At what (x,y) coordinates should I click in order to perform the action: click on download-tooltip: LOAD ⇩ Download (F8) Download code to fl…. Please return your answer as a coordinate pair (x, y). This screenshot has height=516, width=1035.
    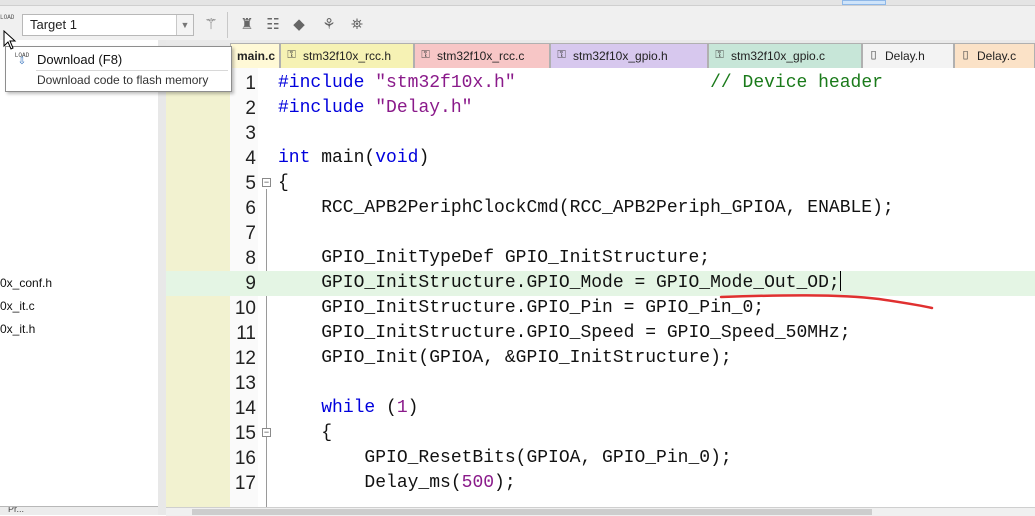
    Looking at the image, I should click on (118, 69).